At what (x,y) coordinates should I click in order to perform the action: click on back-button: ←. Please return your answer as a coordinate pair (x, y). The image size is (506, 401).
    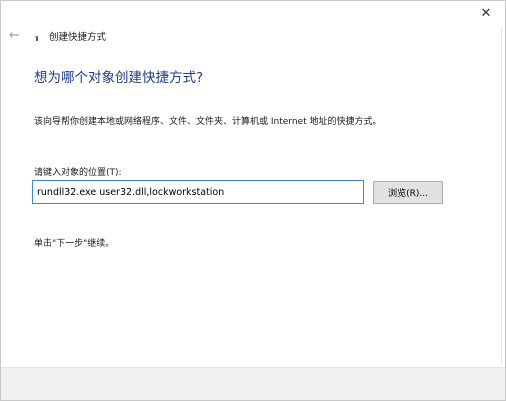
    Looking at the image, I should click on (17, 36).